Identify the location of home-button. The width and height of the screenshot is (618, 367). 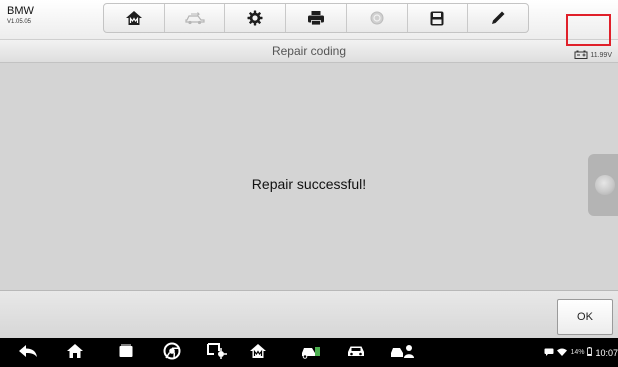
(134, 18).